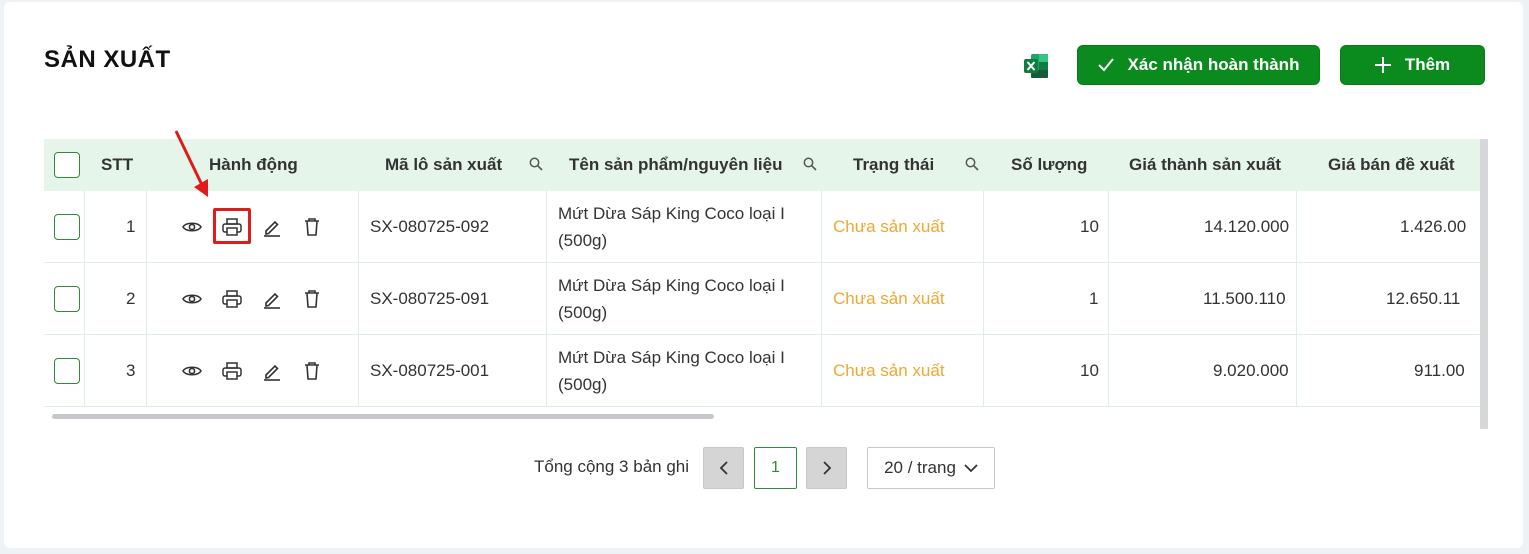 The height and width of the screenshot is (554, 1529). Describe the element at coordinates (131, 298) in the screenshot. I see `row-stt: 2` at that location.